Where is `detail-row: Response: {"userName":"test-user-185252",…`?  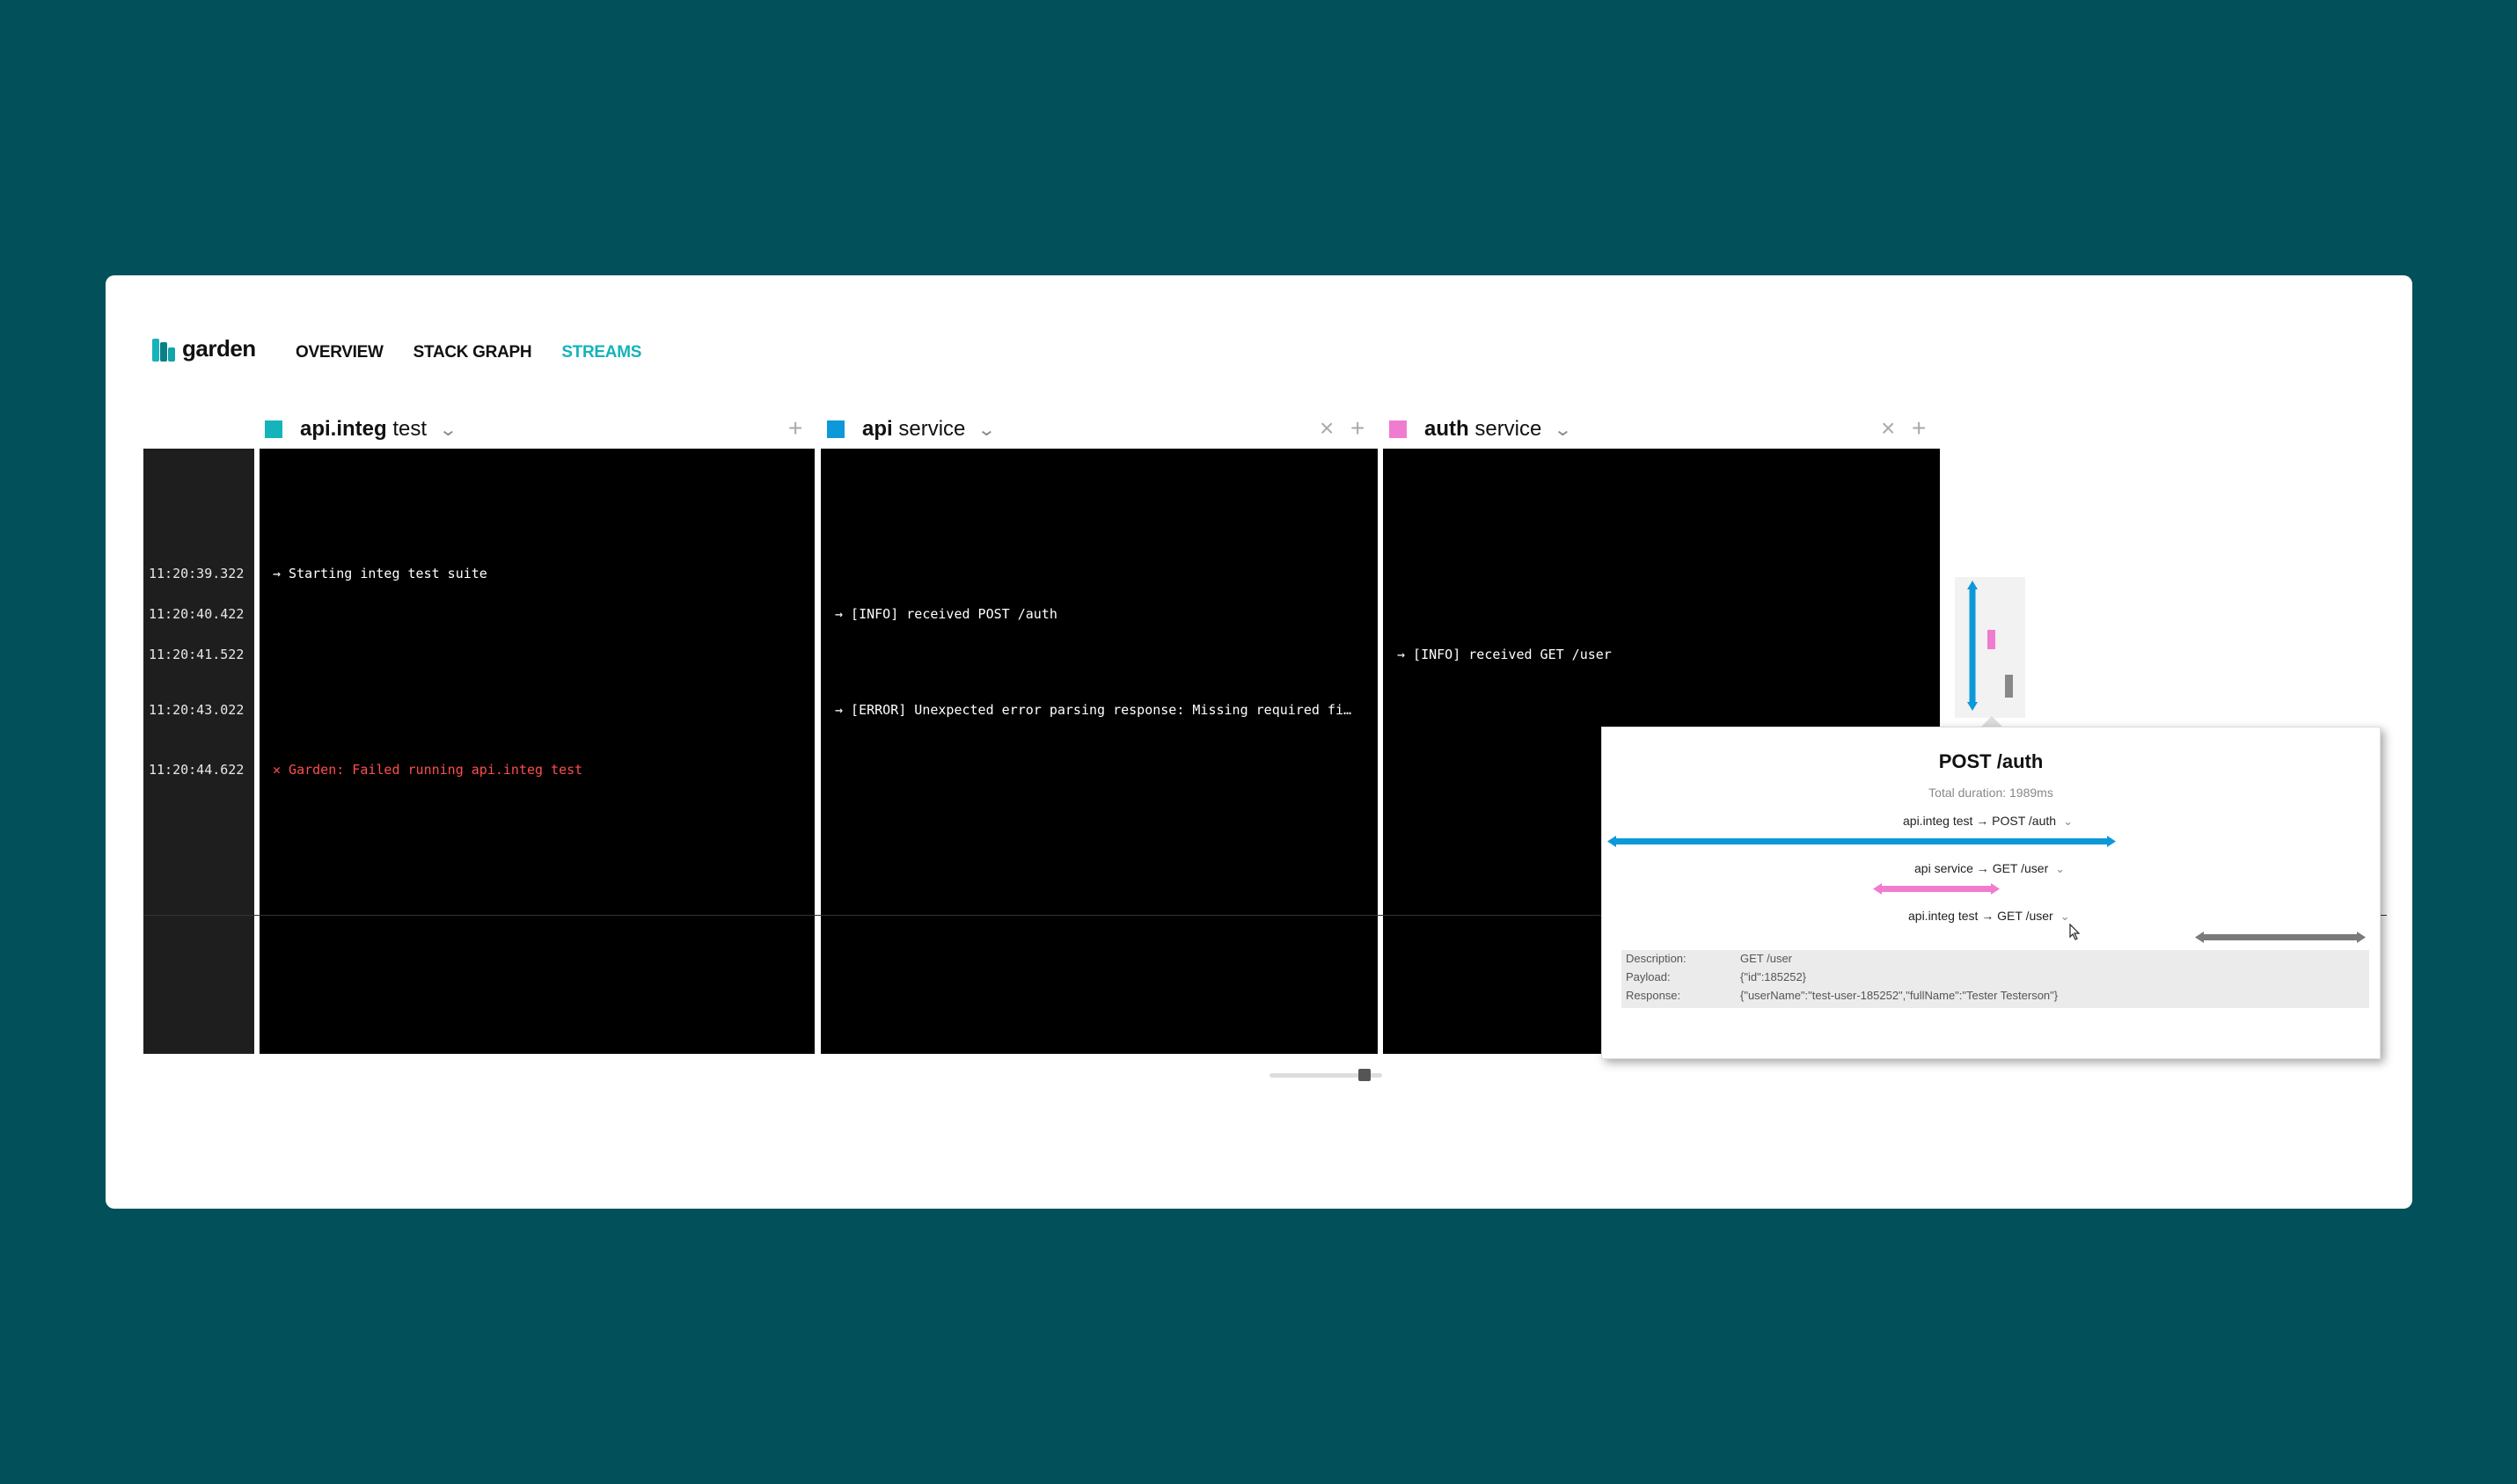
detail-row: Response: {"userName":"test-user-185252",… is located at coordinates (1843, 996).